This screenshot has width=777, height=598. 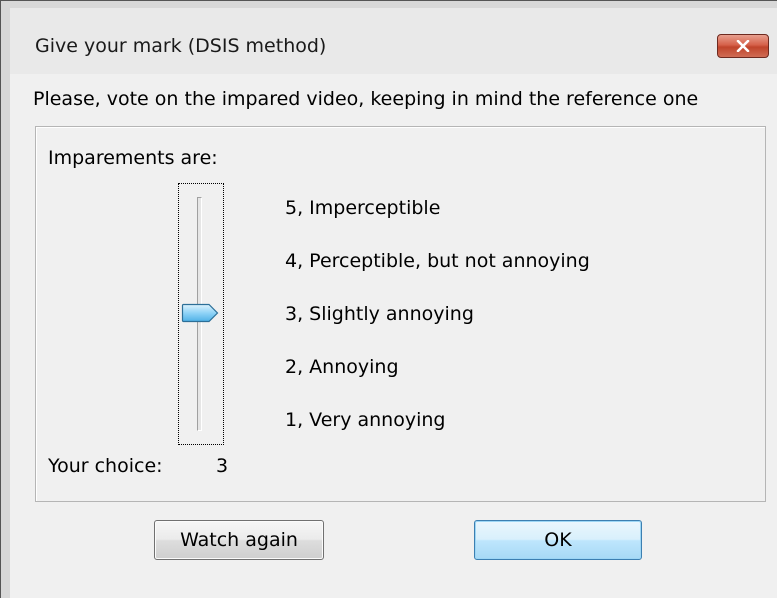 What do you see at coordinates (181, 46) in the screenshot?
I see `window-title: Give your mark (DSIS method)` at bounding box center [181, 46].